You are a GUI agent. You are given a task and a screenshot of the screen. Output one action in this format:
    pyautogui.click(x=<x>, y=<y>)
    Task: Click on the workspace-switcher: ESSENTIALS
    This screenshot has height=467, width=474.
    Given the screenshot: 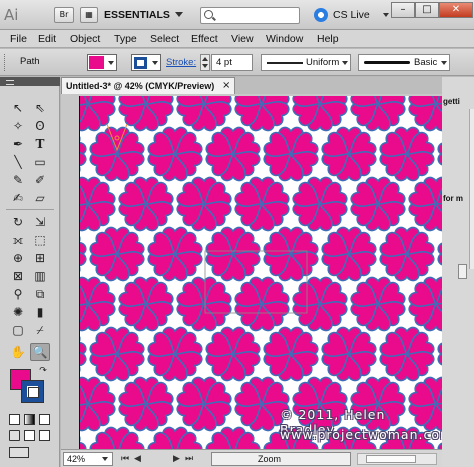 What is the action you would take?
    pyautogui.click(x=137, y=15)
    